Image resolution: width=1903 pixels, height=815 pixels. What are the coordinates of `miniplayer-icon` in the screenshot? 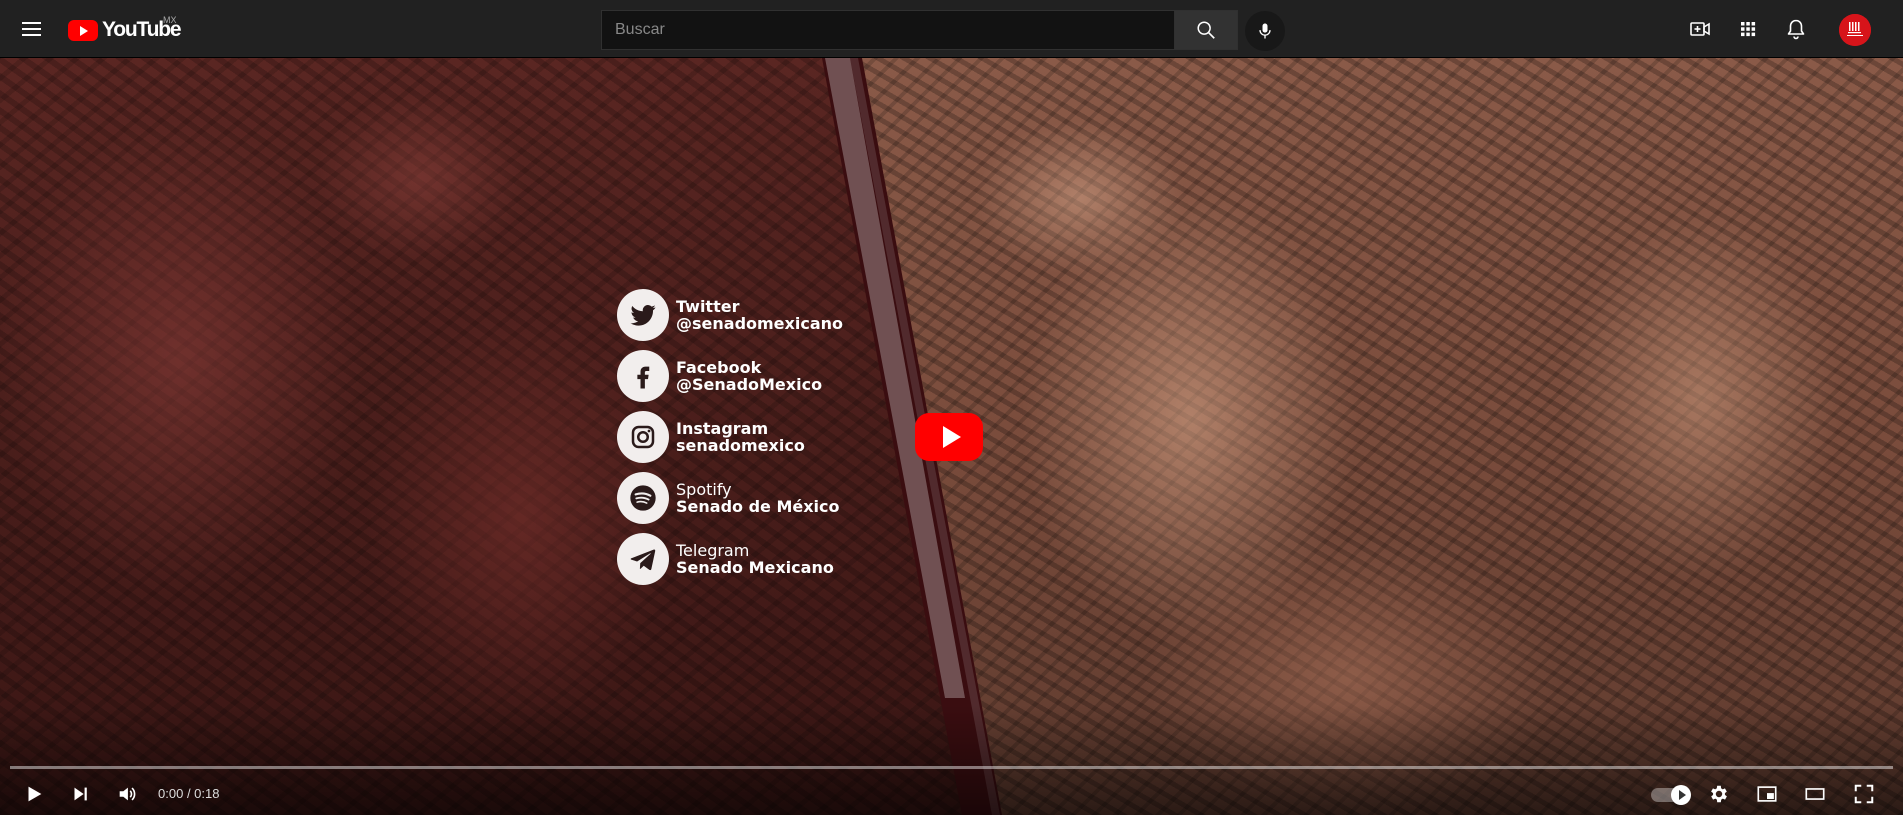 It's located at (1767, 794).